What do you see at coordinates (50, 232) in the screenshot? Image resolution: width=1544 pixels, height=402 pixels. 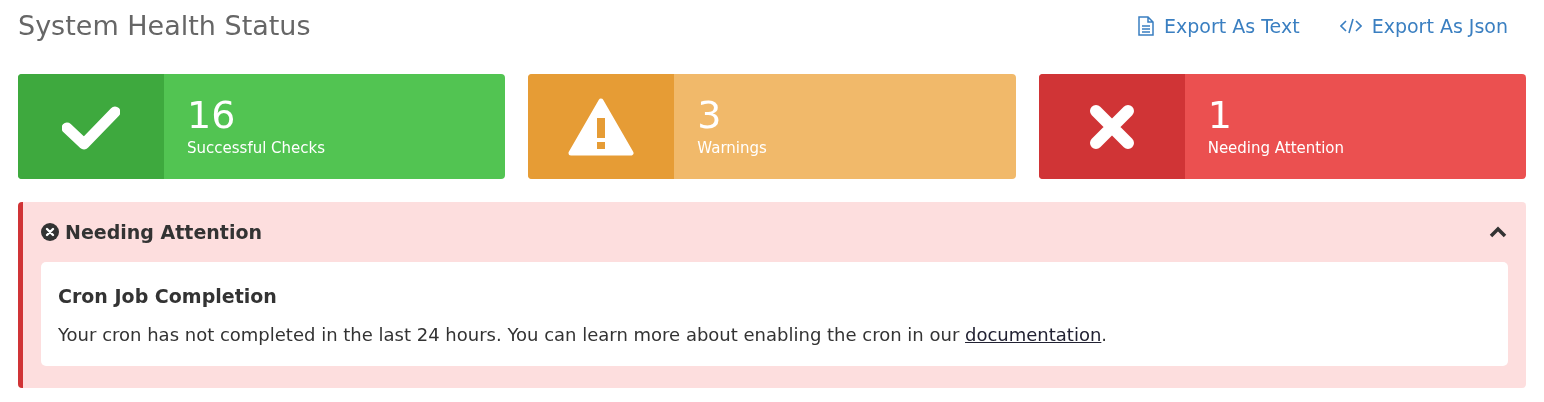 I see `close-circle-icon` at bounding box center [50, 232].